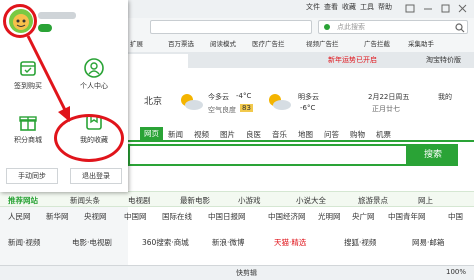  What do you see at coordinates (393, 27) in the screenshot?
I see `top-search-input: 点此搜索` at bounding box center [393, 27].